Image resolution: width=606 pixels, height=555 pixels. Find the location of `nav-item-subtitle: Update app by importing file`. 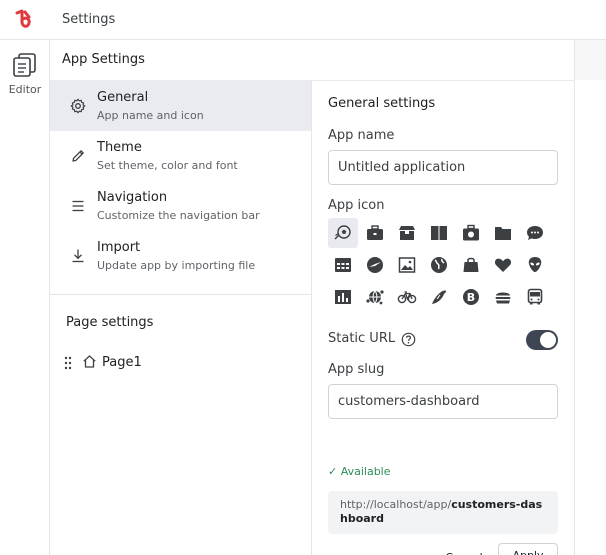

nav-item-subtitle: Update app by importing file is located at coordinates (176, 265).